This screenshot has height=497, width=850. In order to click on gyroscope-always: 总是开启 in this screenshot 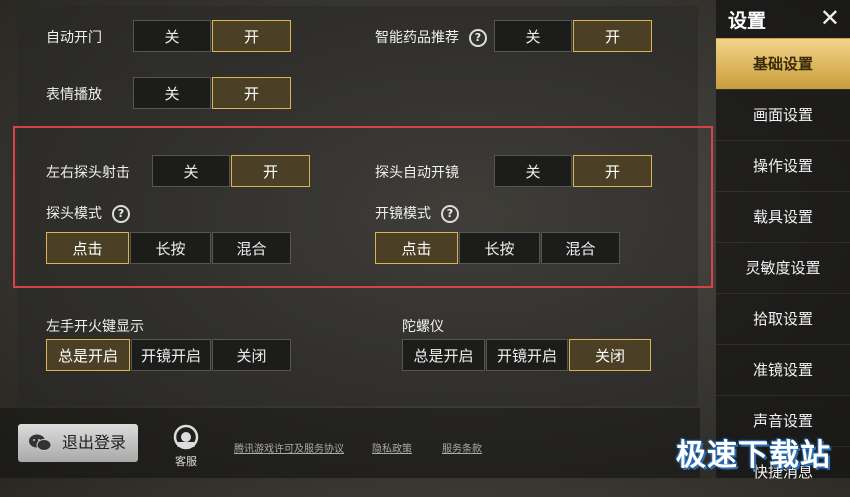, I will do `click(443, 355)`.